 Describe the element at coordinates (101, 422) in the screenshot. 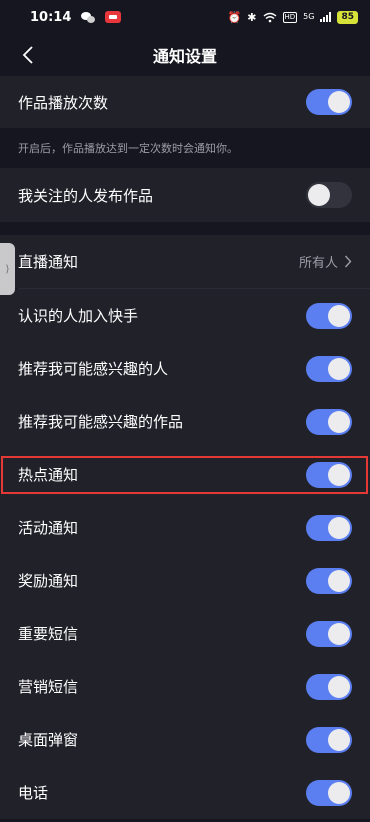

I see `setting-label: 推荐我可能感兴趣的作品` at that location.